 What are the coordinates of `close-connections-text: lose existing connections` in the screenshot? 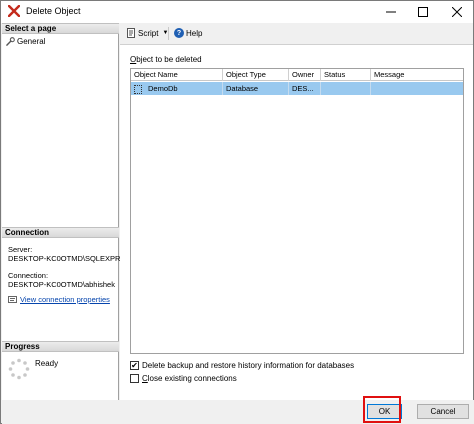 It's located at (192, 378).